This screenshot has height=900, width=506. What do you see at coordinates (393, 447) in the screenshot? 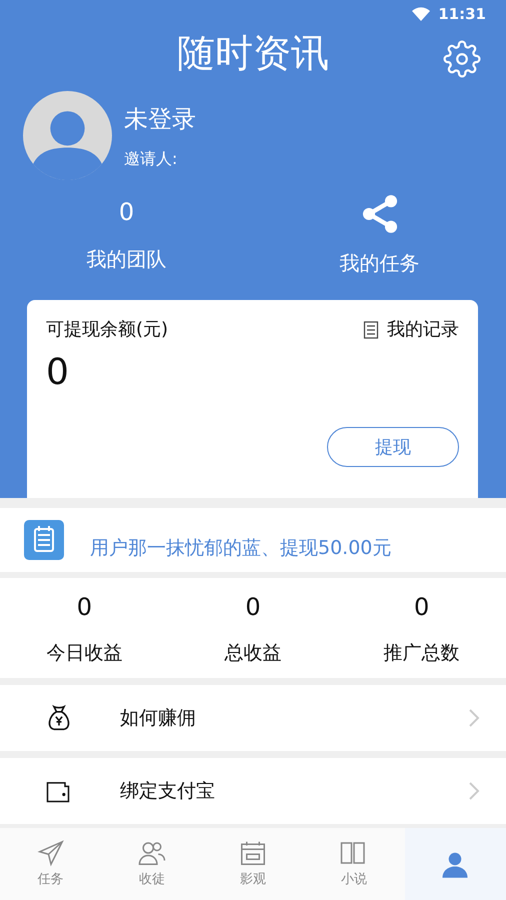
I see `withdraw-button: 提现` at bounding box center [393, 447].